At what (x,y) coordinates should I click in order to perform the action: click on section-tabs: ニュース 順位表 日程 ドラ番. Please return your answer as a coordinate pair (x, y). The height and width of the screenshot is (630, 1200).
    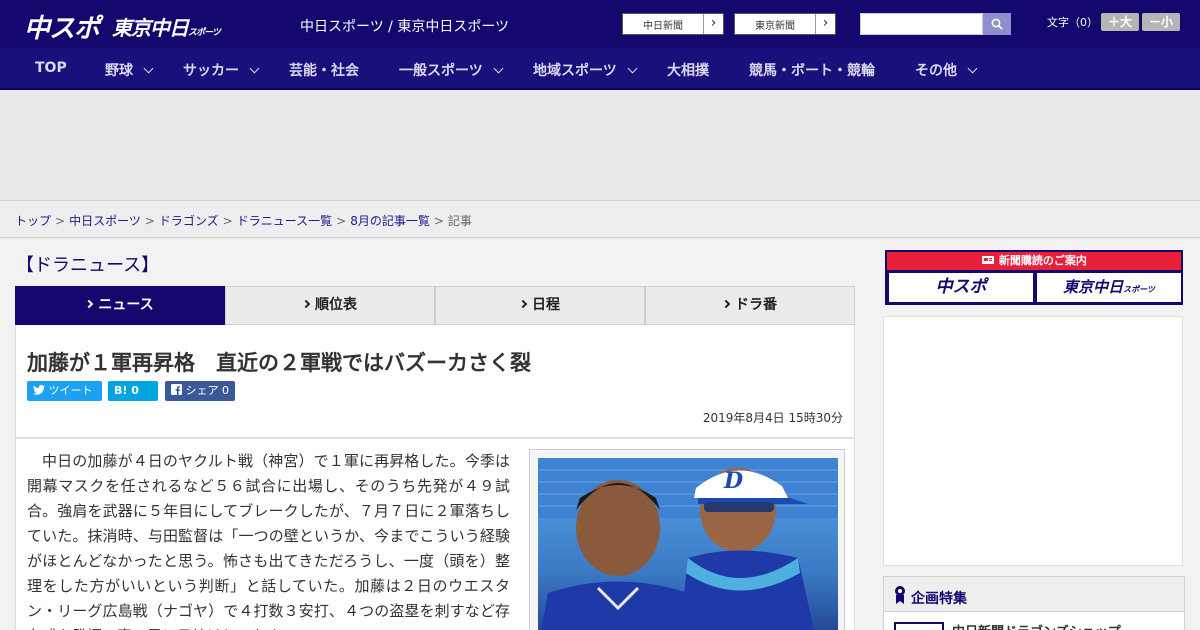
    Looking at the image, I should click on (435, 309).